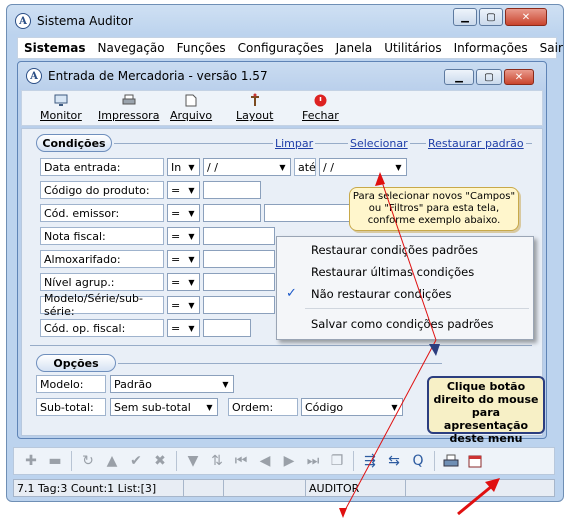  What do you see at coordinates (160, 461) in the screenshot?
I see `cancel-icon: ✖` at bounding box center [160, 461].